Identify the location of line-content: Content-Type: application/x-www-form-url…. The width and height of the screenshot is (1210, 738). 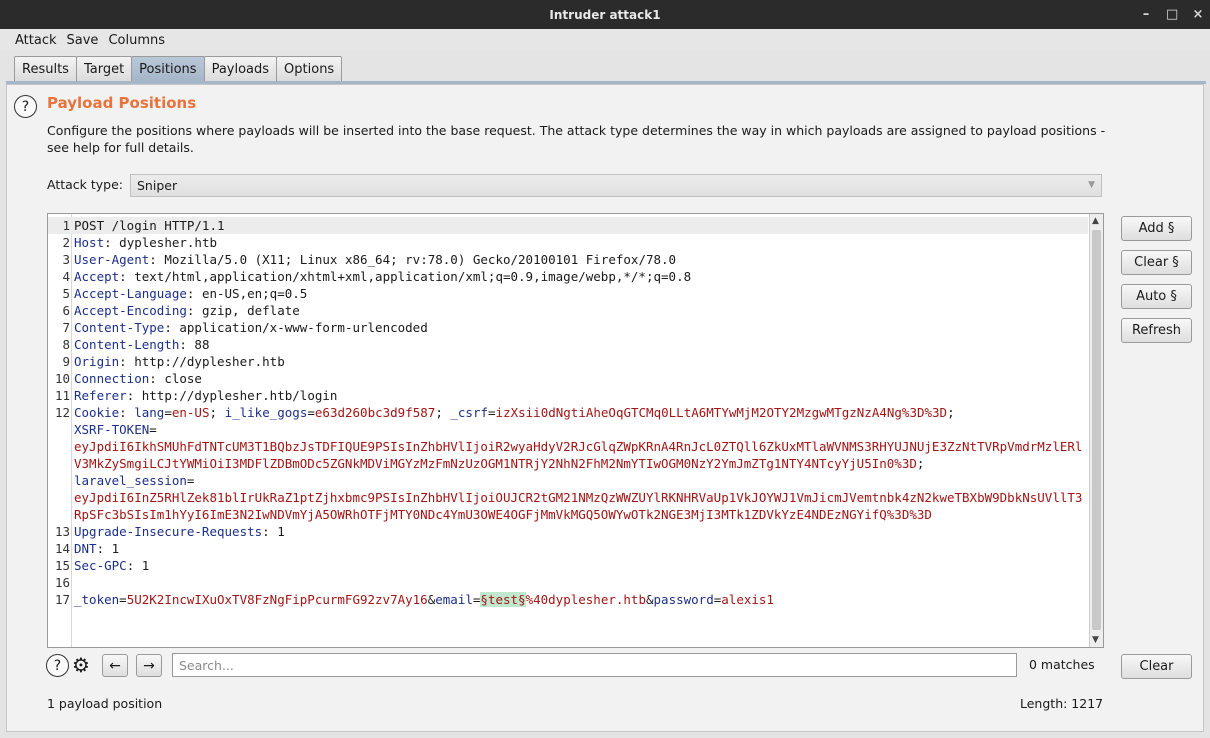
(579, 327).